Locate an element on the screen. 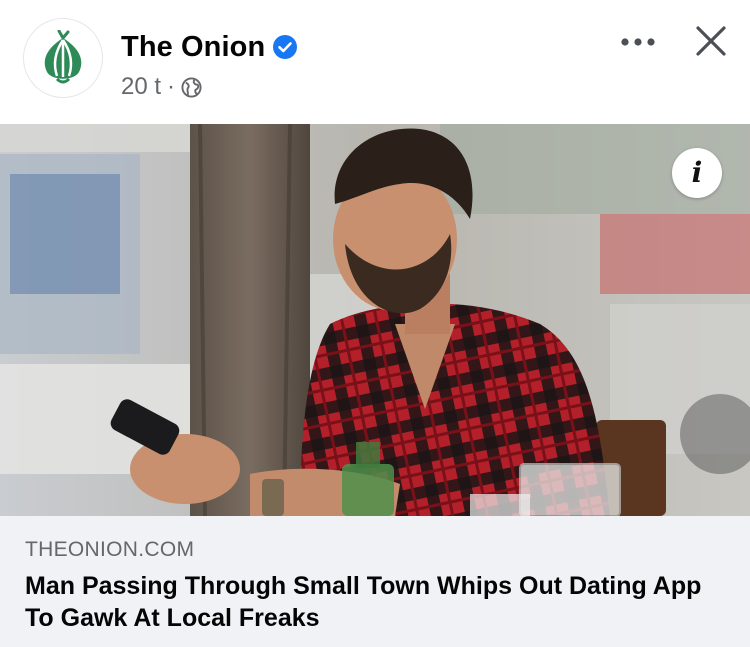 The width and height of the screenshot is (750, 647). page-name-row: The Onion is located at coordinates (209, 47).